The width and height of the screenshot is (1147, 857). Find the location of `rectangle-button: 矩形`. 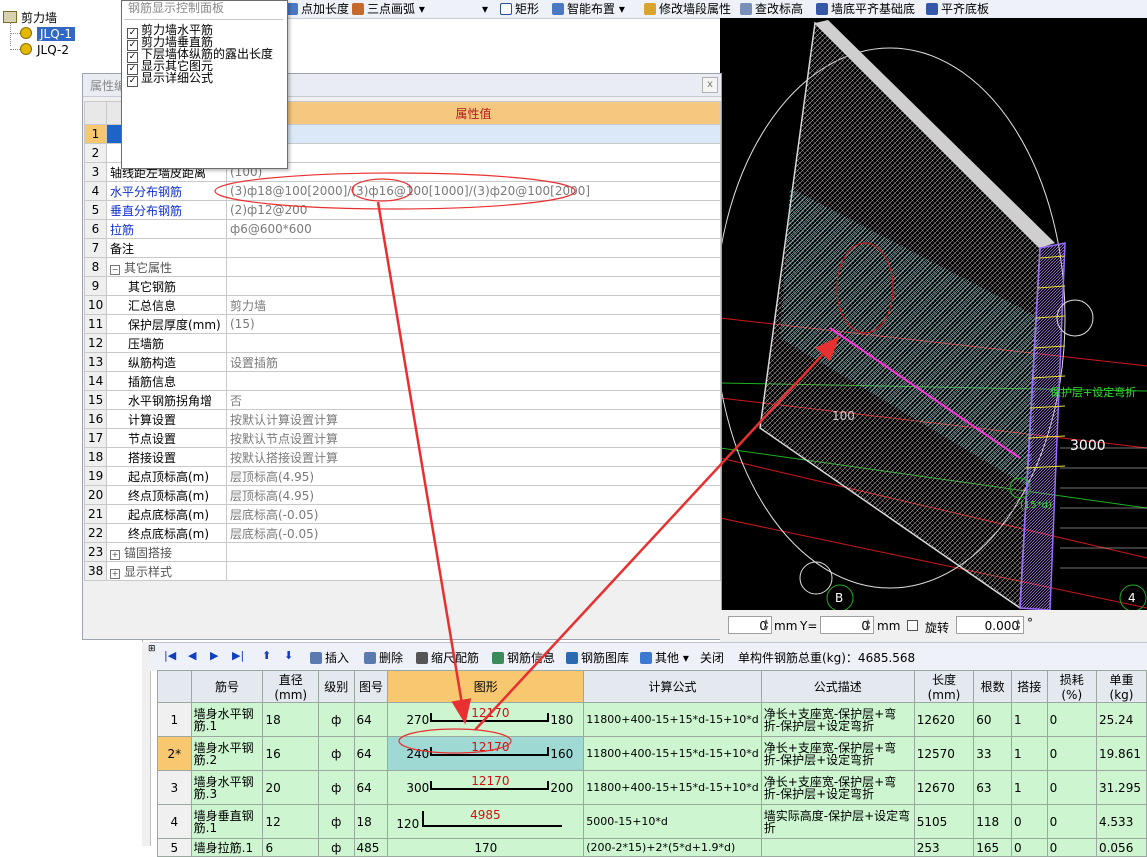

rectangle-button: 矩形 is located at coordinates (519, 9).